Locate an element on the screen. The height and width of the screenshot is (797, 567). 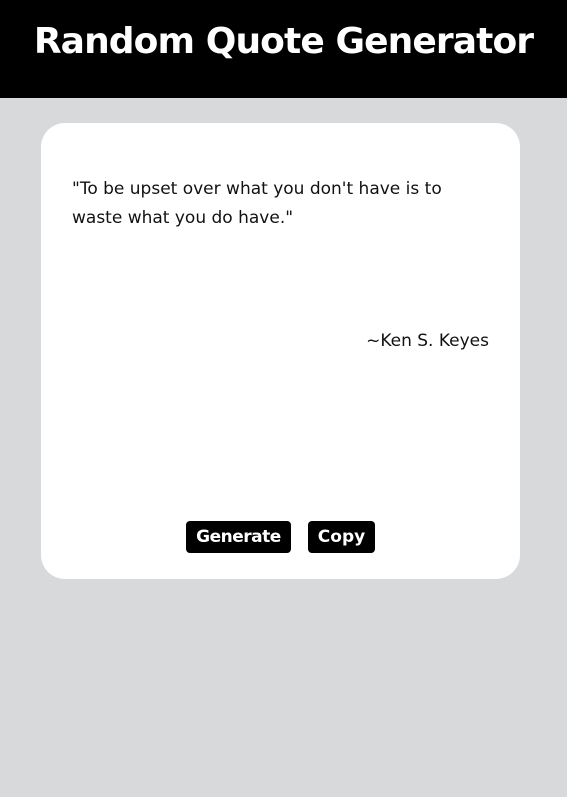
quote-author: ~Ken S. Keyes is located at coordinates (427, 341).